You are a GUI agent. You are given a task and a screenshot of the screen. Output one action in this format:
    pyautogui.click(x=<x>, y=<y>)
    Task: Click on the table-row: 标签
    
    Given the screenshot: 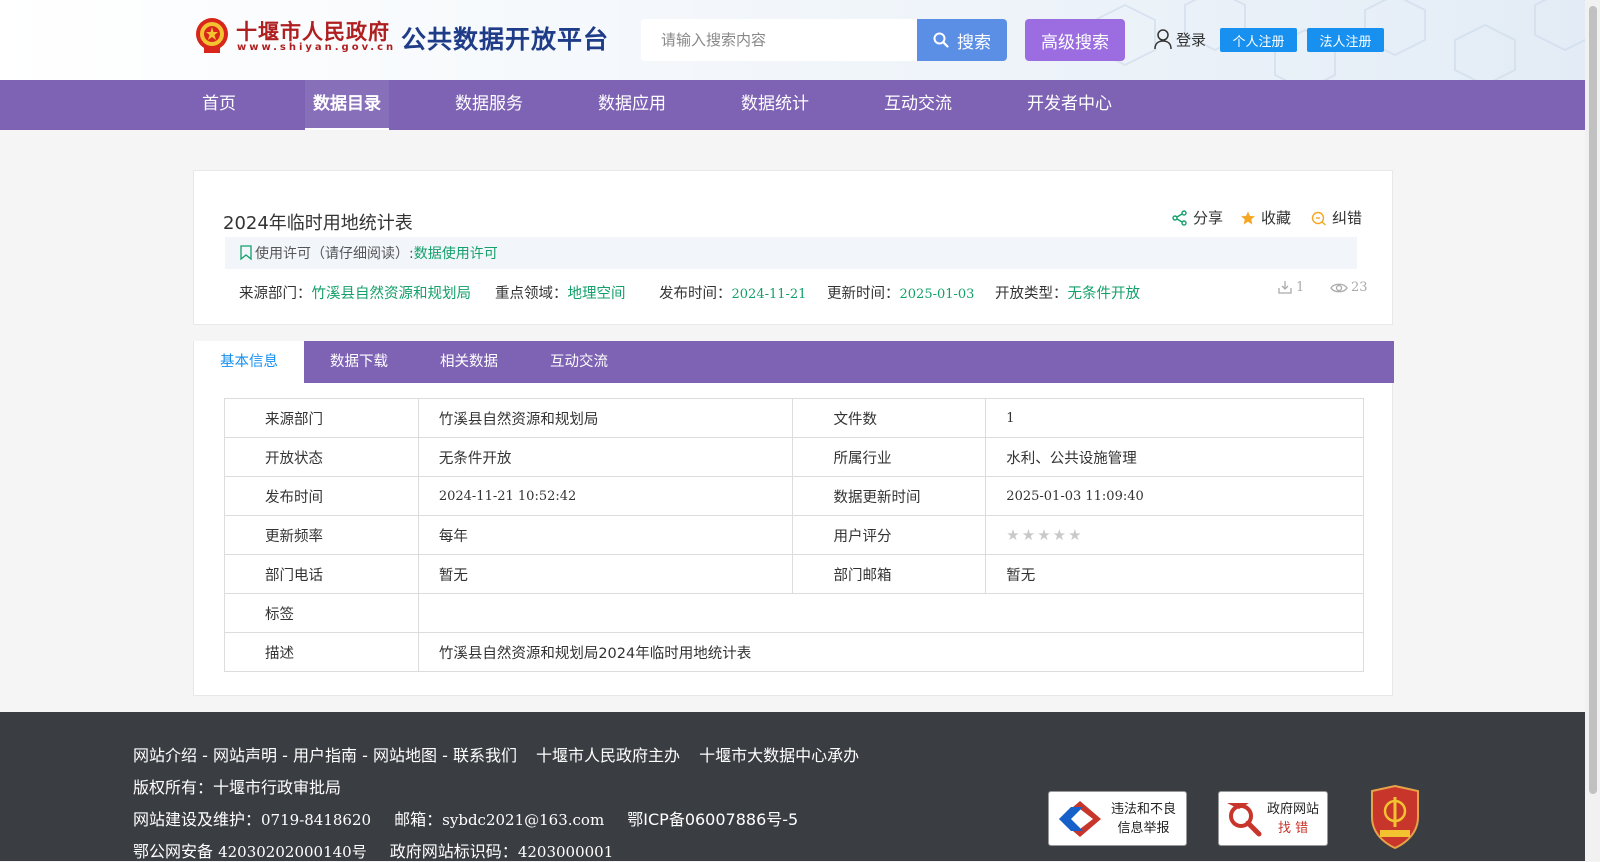 What is the action you would take?
    pyautogui.click(x=794, y=613)
    